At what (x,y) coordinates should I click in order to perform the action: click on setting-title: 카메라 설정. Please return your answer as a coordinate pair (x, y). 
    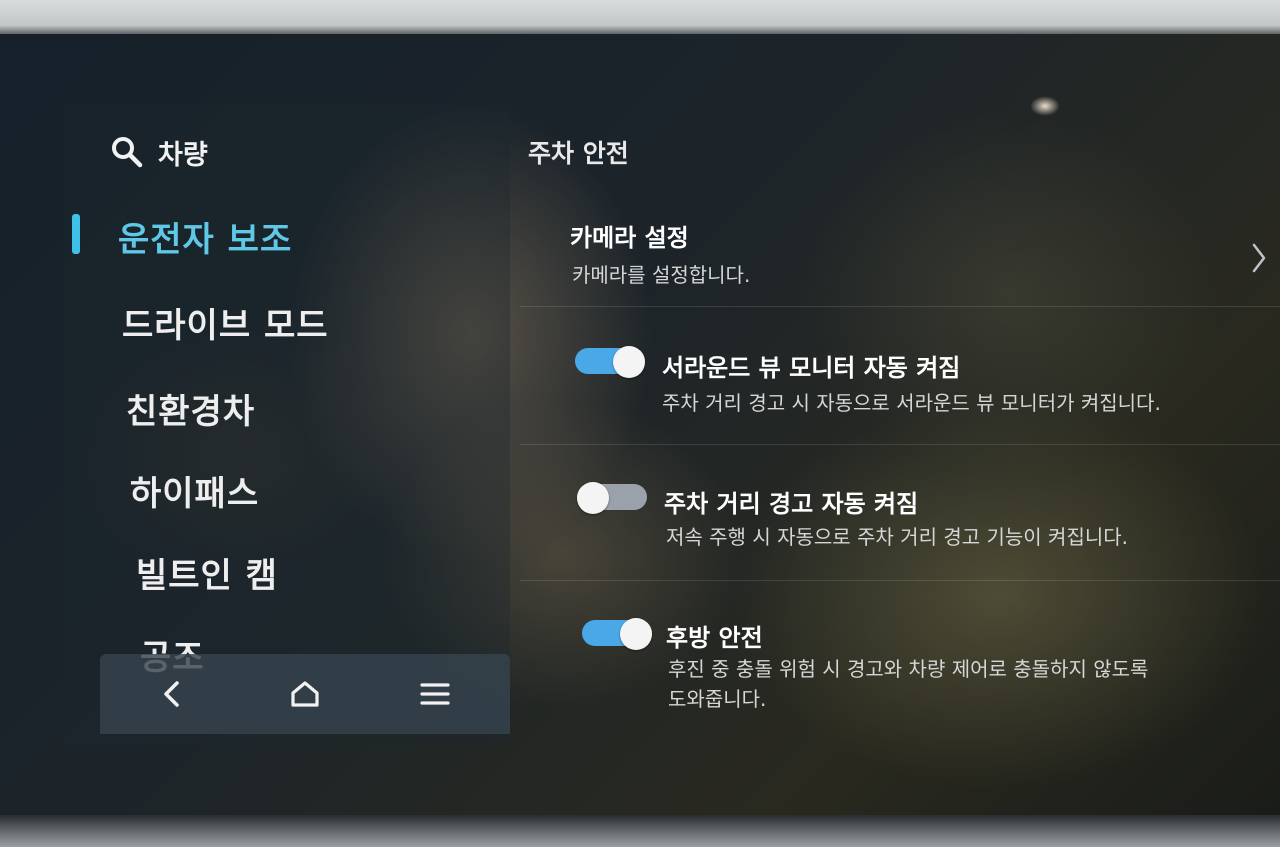
    Looking at the image, I should click on (629, 238).